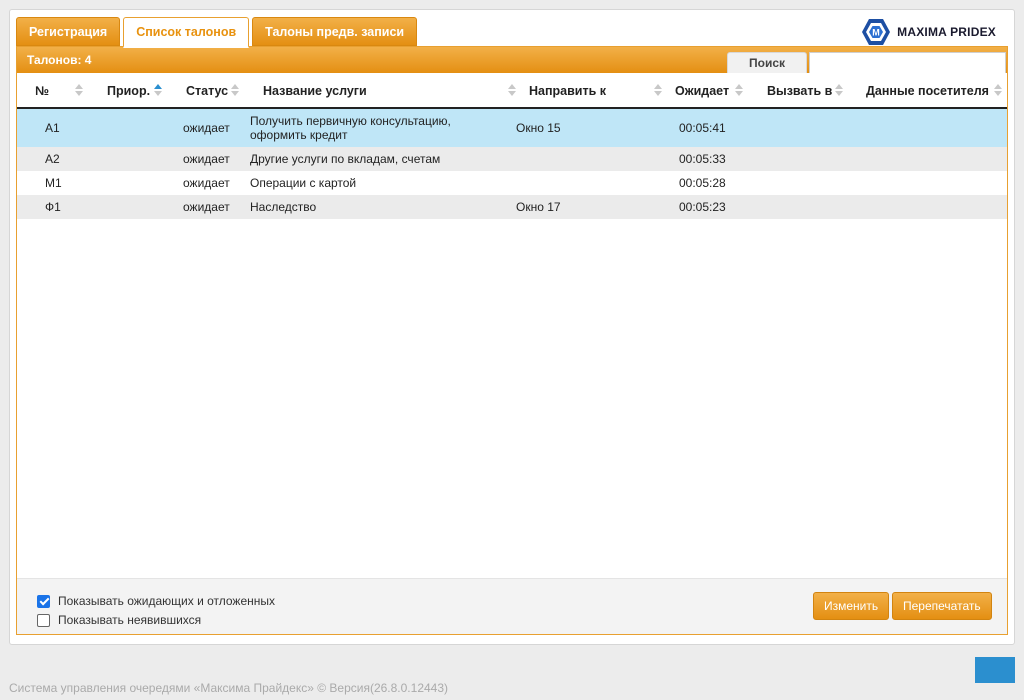  I want to click on show-absent-label: Показывать неявившихся, so click(130, 620).